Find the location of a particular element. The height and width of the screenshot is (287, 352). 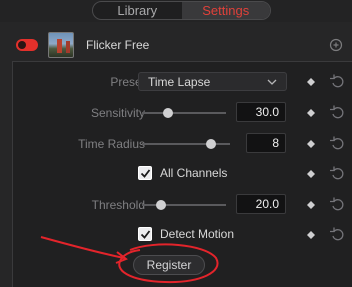

effect-name: Flicker Free is located at coordinates (118, 45).